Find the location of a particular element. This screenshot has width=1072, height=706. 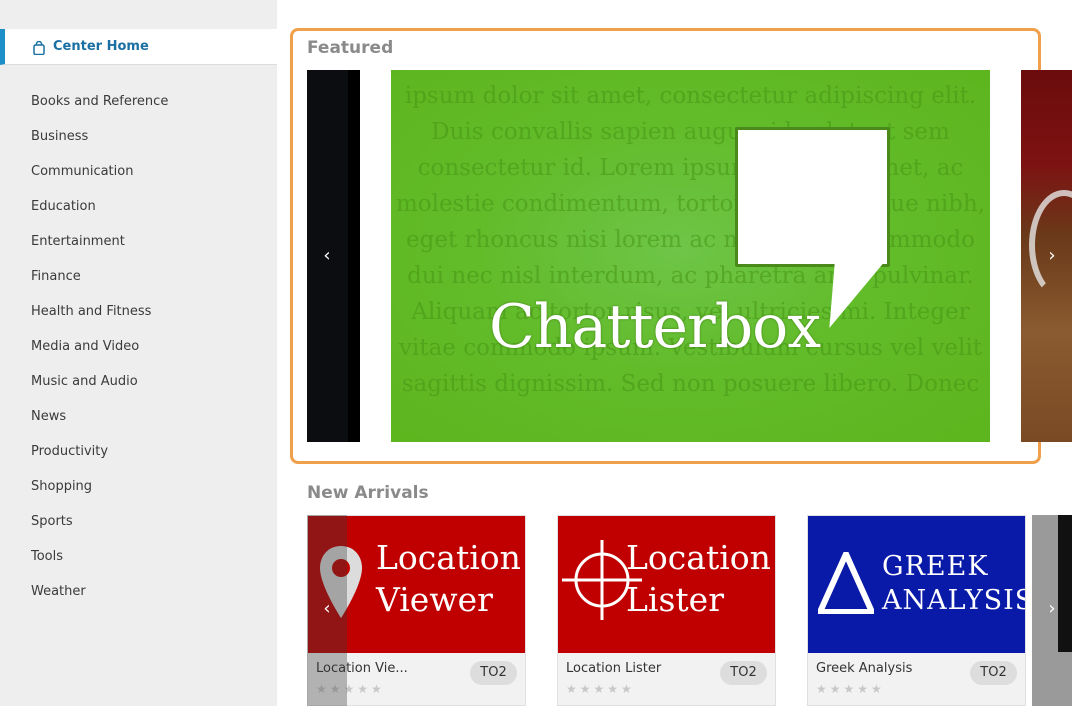

category-item: Shopping is located at coordinates (138, 486).